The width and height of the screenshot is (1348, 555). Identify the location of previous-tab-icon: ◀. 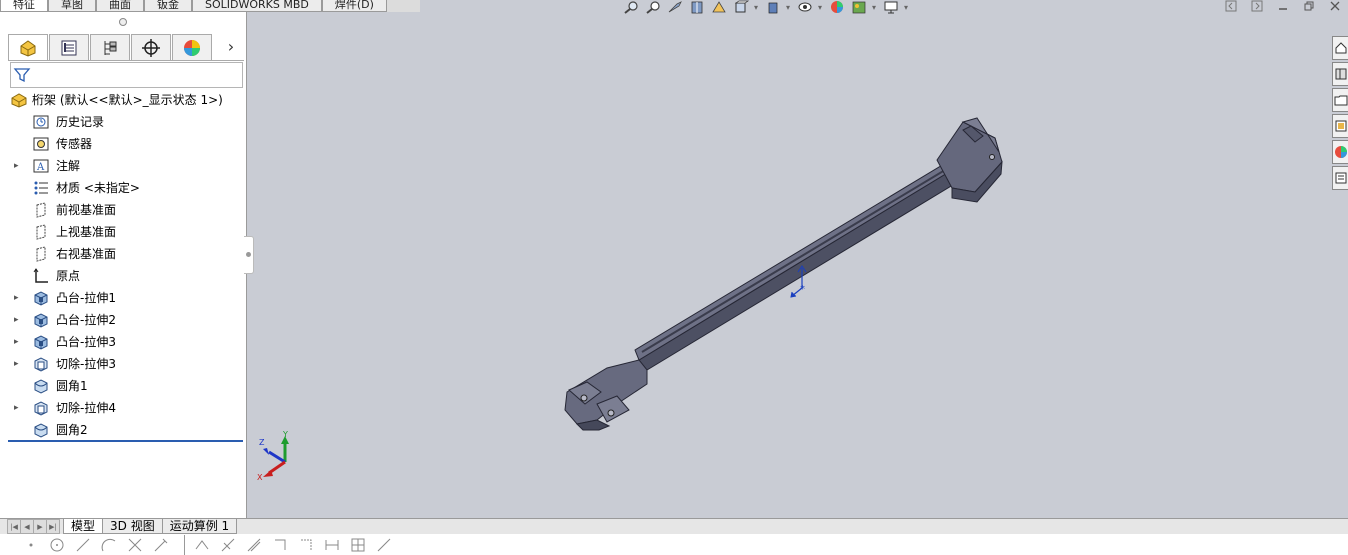
(27, 526).